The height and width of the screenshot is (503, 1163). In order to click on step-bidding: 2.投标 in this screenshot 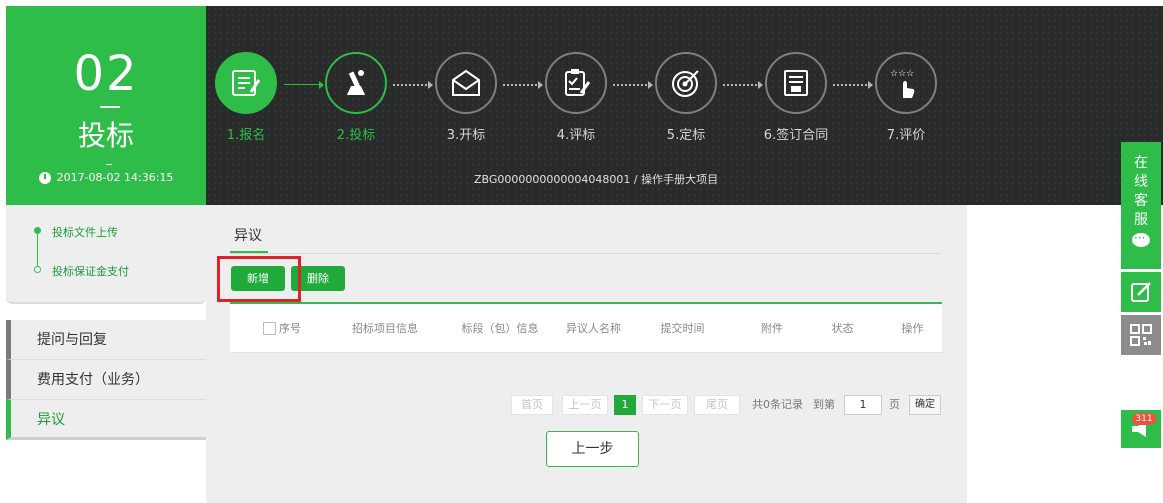, I will do `click(356, 97)`.